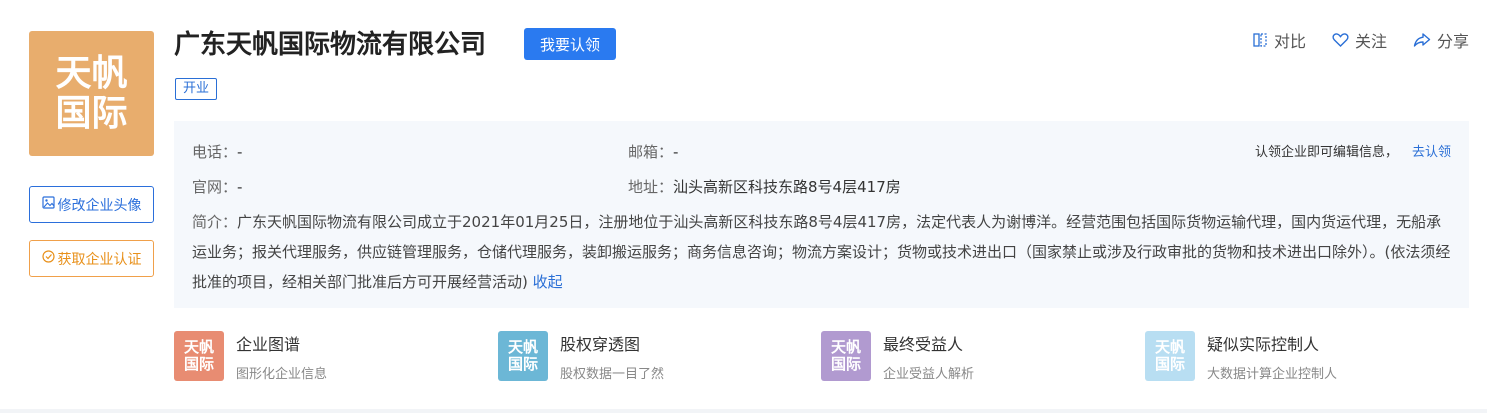 The image size is (1487, 413). What do you see at coordinates (215, 222) in the screenshot?
I see `intro-label: 简介：` at bounding box center [215, 222].